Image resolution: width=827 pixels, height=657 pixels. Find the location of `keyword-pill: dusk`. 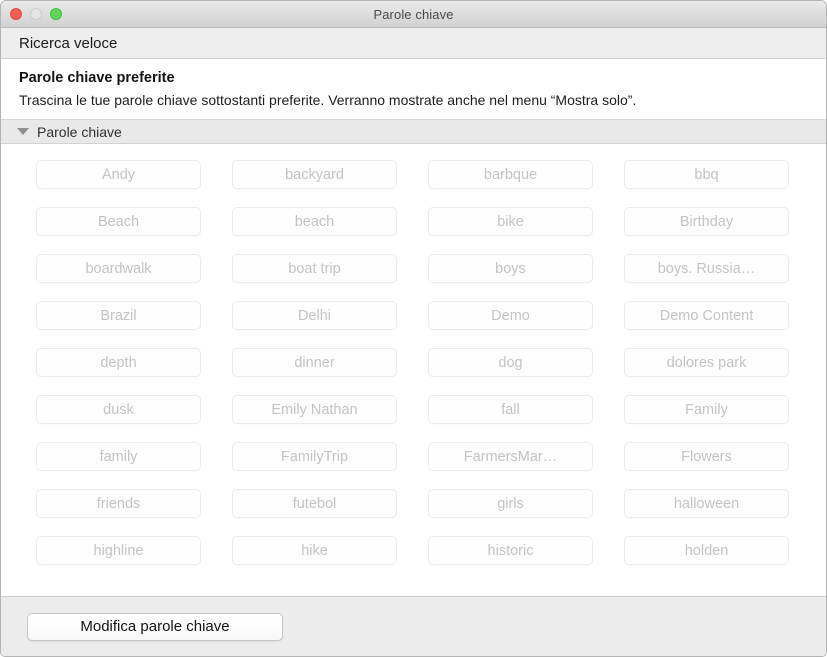

keyword-pill: dusk is located at coordinates (118, 409).